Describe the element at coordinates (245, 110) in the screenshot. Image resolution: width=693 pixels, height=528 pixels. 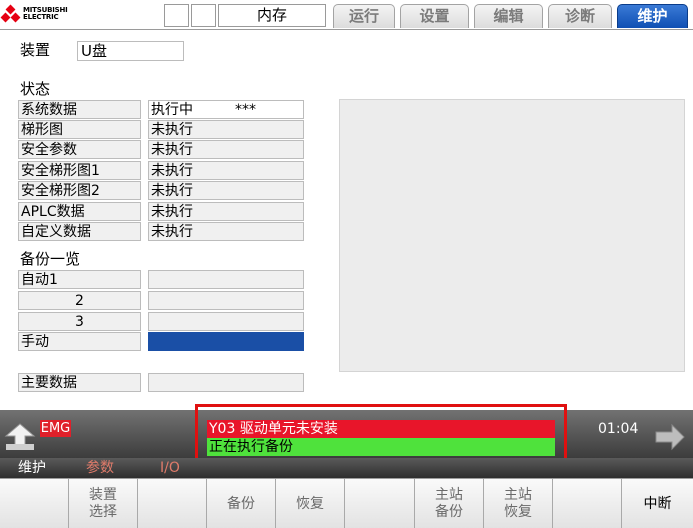
I see `status-progress-marker: ***` at that location.